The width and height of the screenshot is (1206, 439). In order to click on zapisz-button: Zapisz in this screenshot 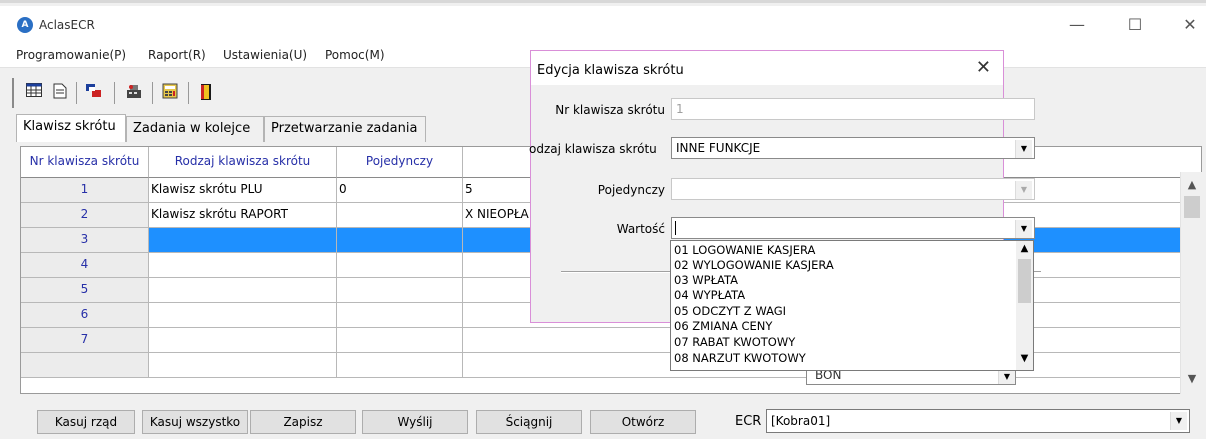, I will do `click(303, 422)`.